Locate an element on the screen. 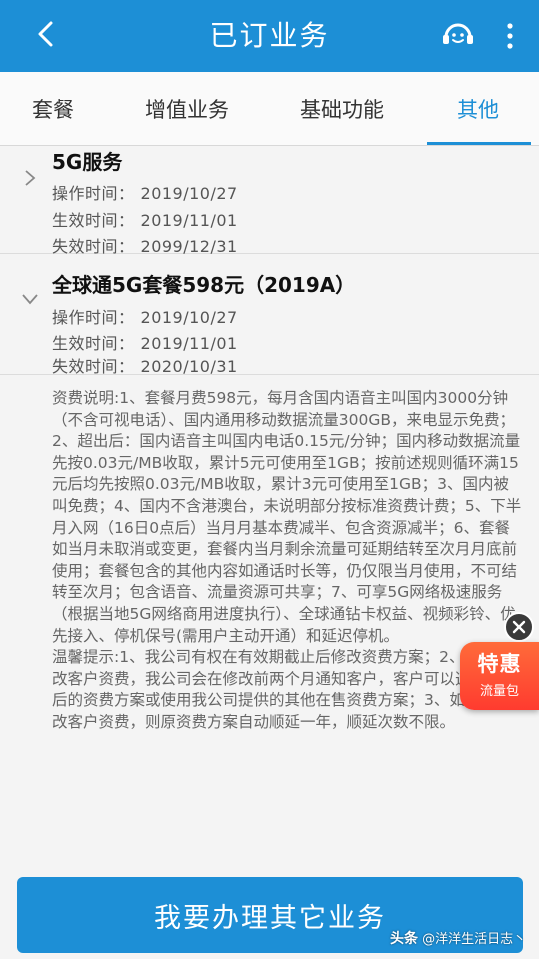 This screenshot has width=539, height=959. close-icon is located at coordinates (519, 627).